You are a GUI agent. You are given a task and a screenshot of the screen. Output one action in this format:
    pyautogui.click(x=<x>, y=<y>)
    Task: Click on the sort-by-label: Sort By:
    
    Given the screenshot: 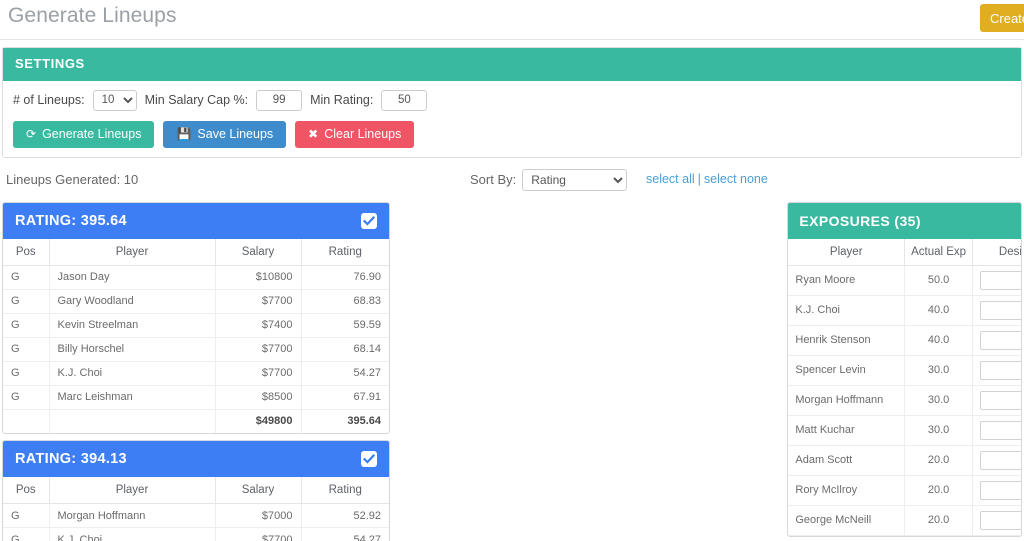 What is the action you would take?
    pyautogui.click(x=493, y=179)
    